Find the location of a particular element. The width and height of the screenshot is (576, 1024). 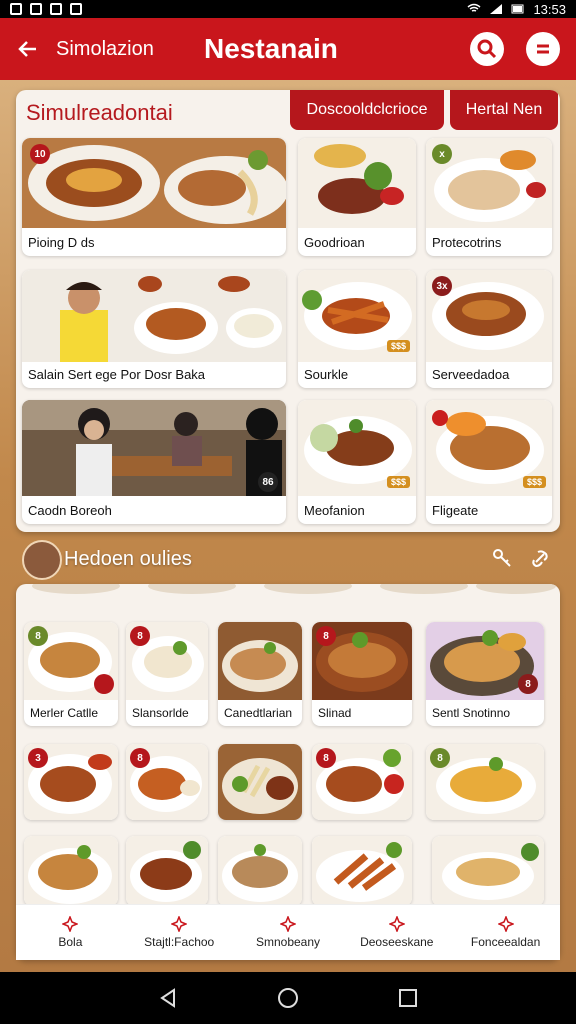

featured-tile: Goodrioan is located at coordinates (357, 197).